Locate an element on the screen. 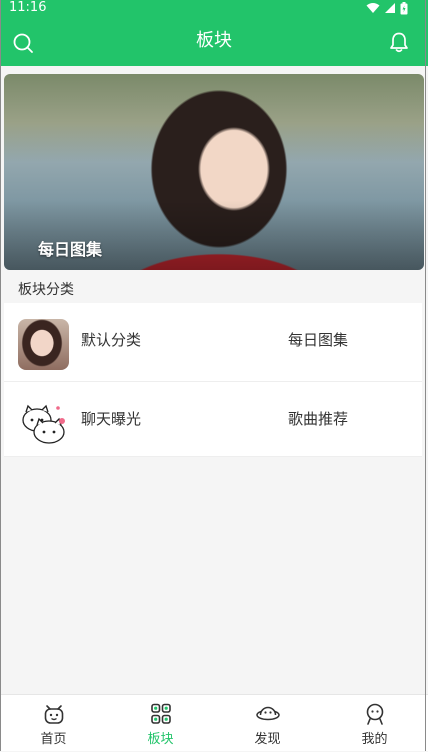  tab-label: 板块 is located at coordinates (160, 739).